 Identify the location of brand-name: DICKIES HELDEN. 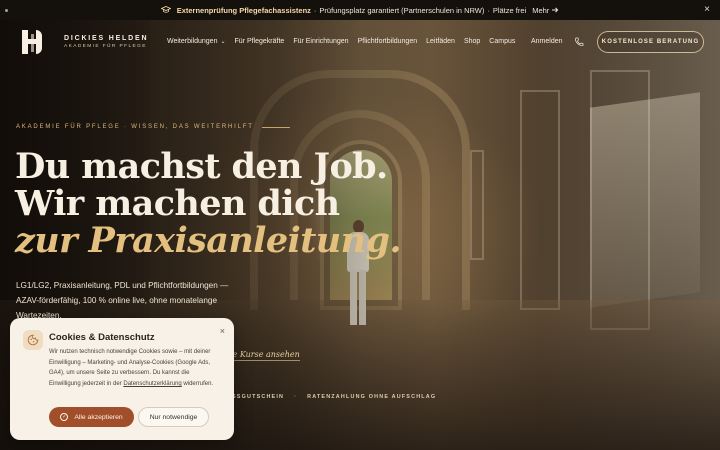
(106, 38).